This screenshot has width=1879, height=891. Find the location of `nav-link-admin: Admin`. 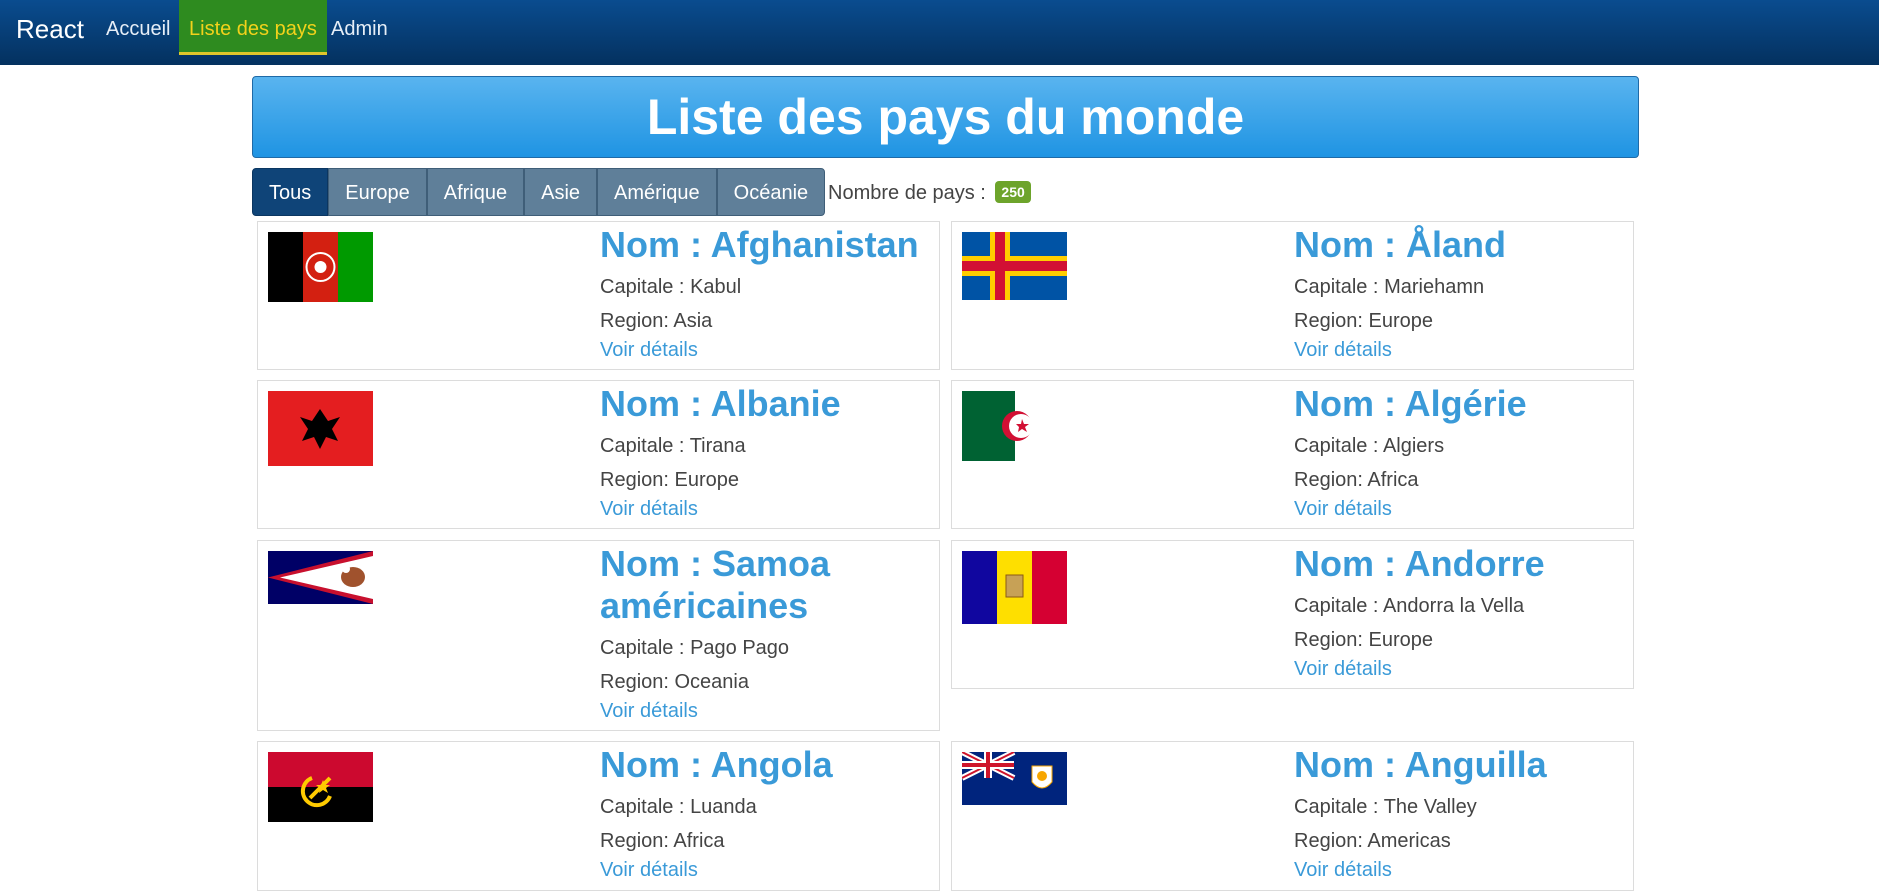

nav-link-admin: Admin is located at coordinates (359, 27).